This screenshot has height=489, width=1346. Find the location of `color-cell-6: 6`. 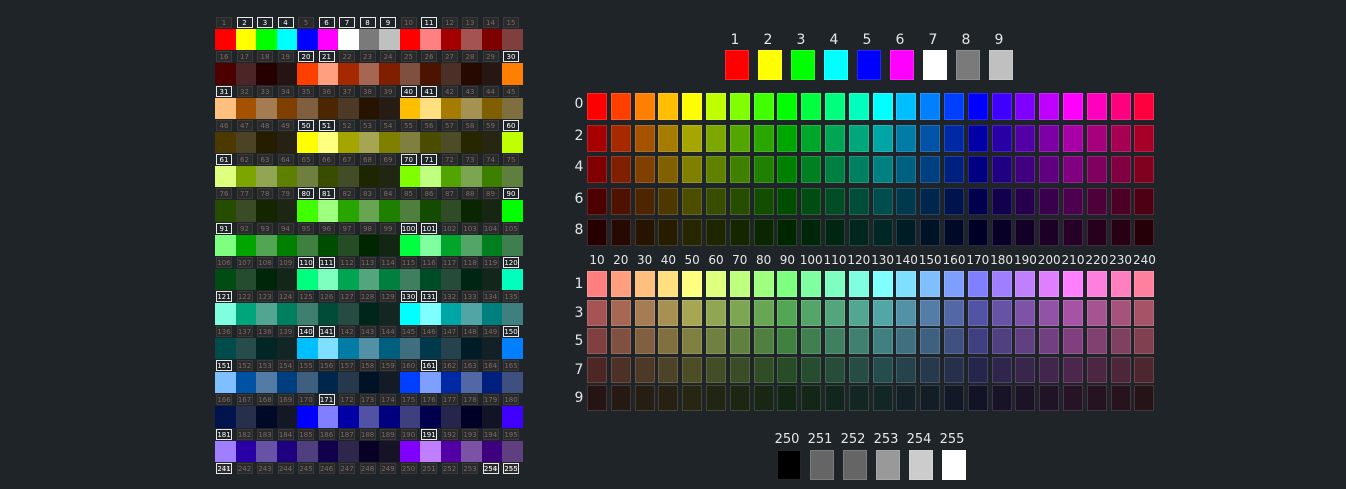

color-cell-6: 6 is located at coordinates (327, 34).